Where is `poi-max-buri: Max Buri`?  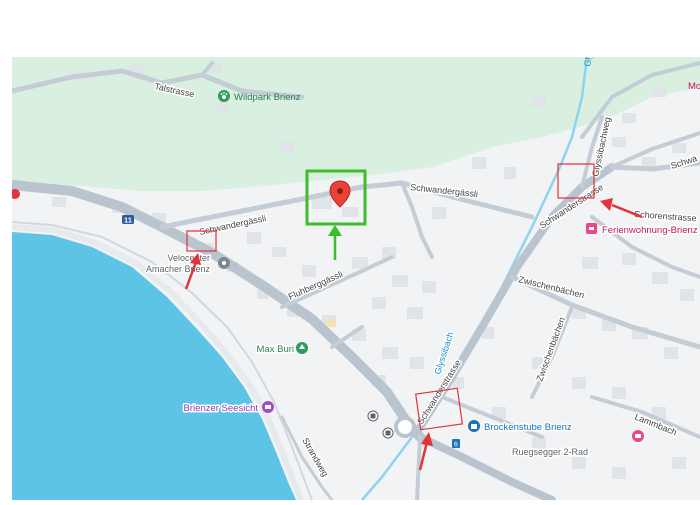 poi-max-buri: Max Buri is located at coordinates (281, 349).